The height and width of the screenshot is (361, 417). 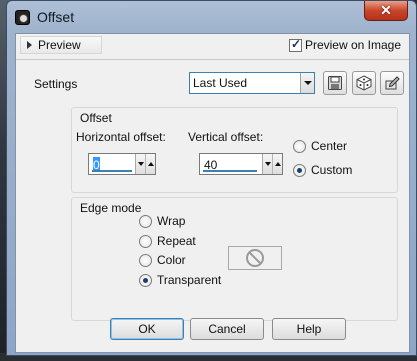 I want to click on radio-color: Color, so click(x=162, y=260).